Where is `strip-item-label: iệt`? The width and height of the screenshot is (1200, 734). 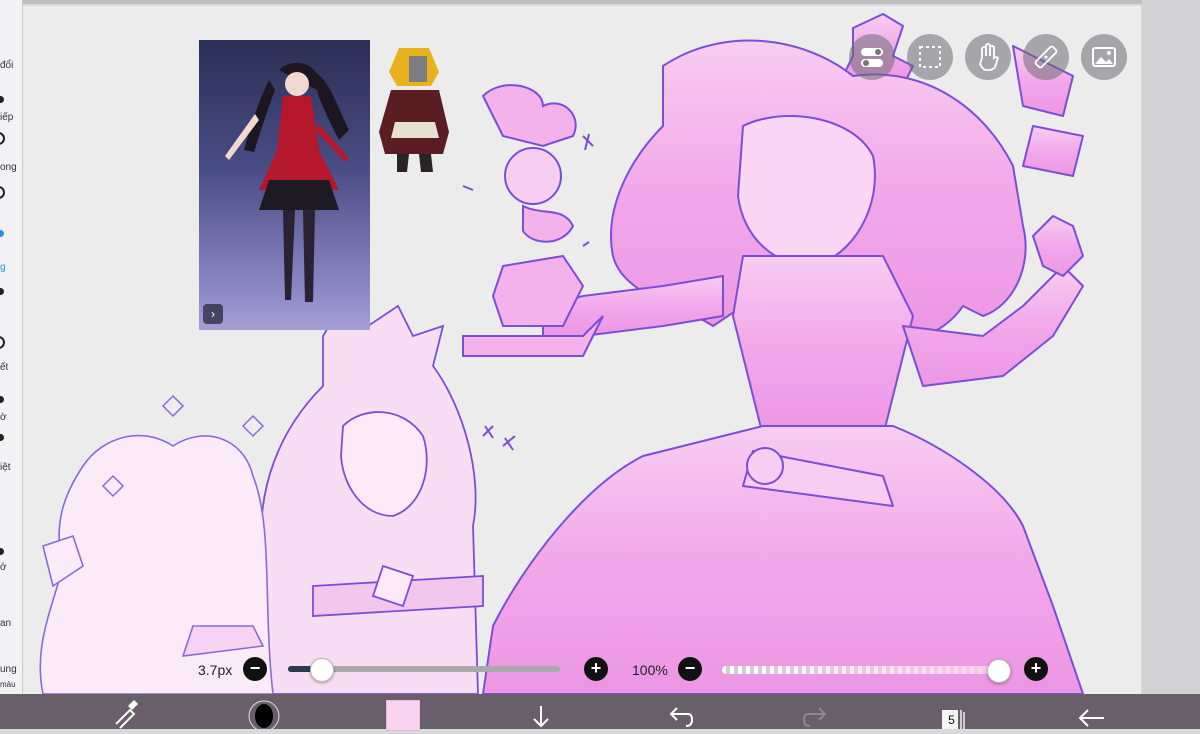
strip-item-label: iệt is located at coordinates (5, 467).